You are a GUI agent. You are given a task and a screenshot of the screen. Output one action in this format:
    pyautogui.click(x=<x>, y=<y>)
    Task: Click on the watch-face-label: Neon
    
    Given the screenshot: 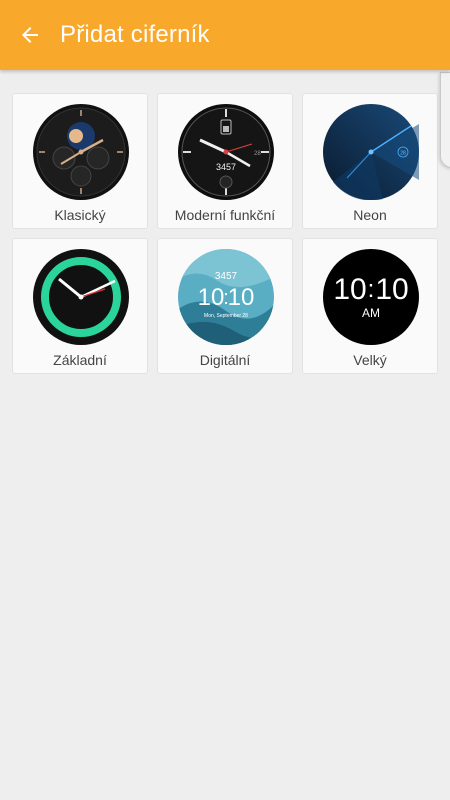 What is the action you would take?
    pyautogui.click(x=370, y=215)
    